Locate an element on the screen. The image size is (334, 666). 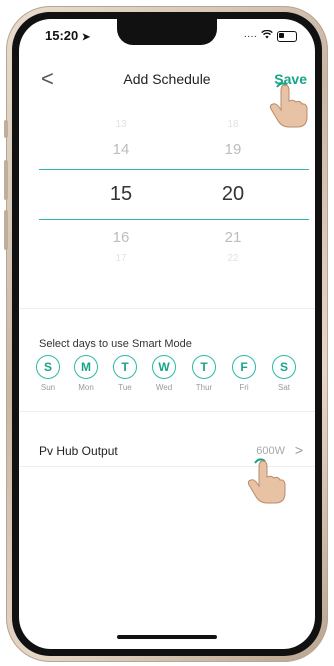
hour-option: 13 is located at coordinates (121, 124).